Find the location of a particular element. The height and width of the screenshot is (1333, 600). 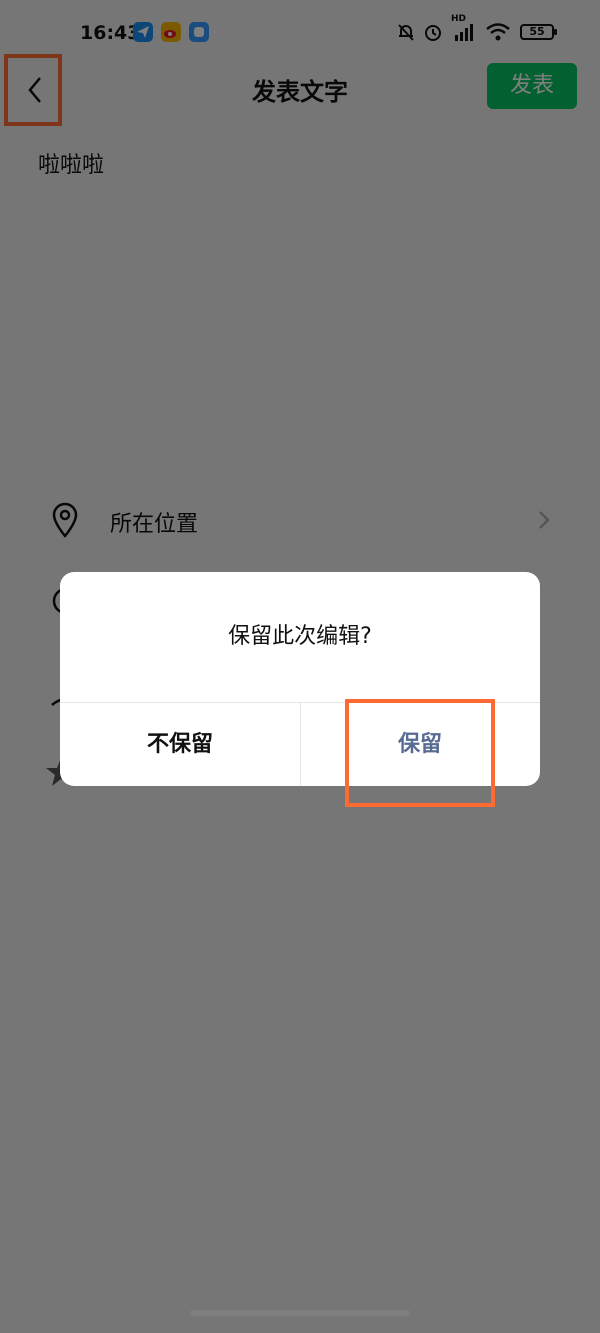

keep-button-highlight is located at coordinates (420, 753).